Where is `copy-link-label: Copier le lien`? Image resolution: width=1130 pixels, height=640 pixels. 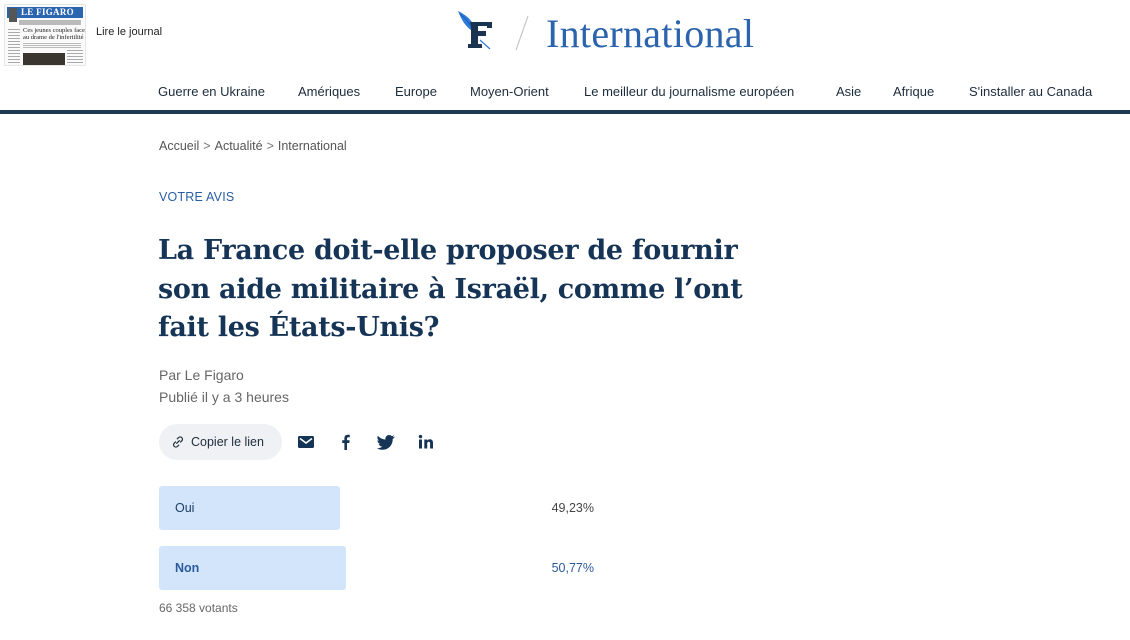 copy-link-label: Copier le lien is located at coordinates (227, 442).